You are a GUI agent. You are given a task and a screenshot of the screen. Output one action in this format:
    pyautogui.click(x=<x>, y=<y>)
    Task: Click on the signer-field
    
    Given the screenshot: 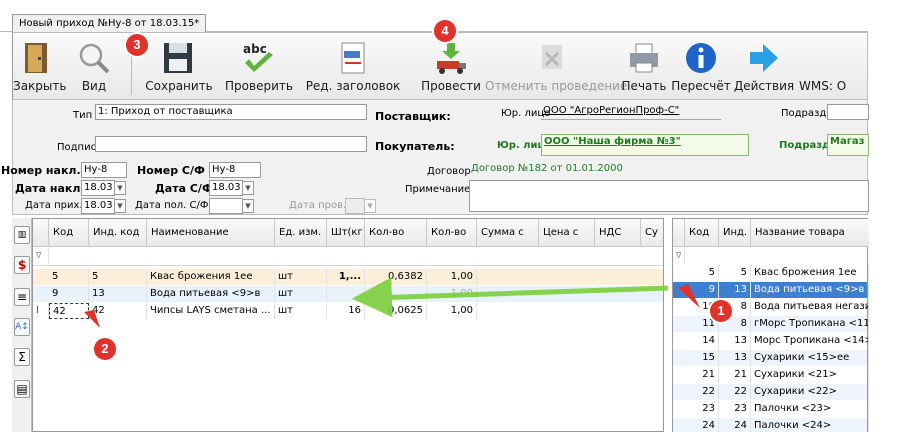 What is the action you would take?
    pyautogui.click(x=231, y=144)
    